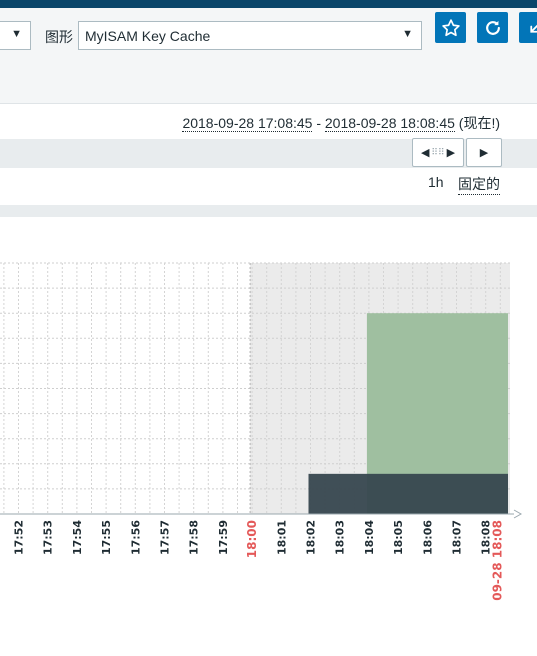 The image size is (537, 656). What do you see at coordinates (389, 123) in the screenshot?
I see `time-to: 2018-09-28 18:08:45` at bounding box center [389, 123].